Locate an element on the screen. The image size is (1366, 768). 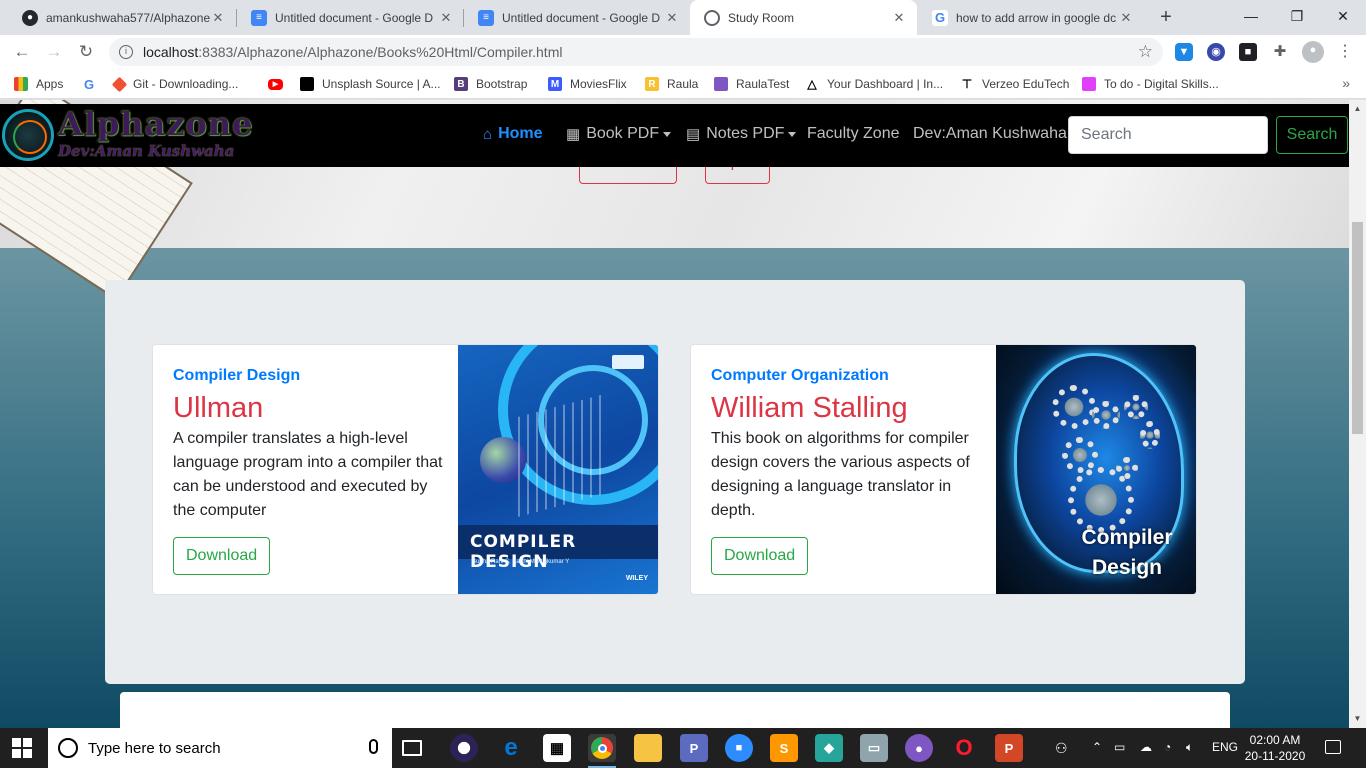
menu-kebab-icon: ⋮ is located at coordinates (1345, 52).